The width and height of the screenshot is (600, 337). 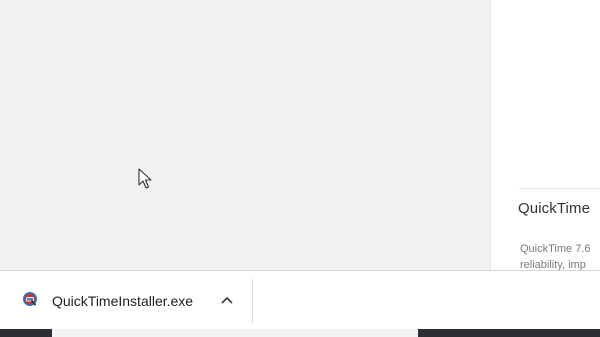 I want to click on taskbar-segment, so click(x=235, y=333).